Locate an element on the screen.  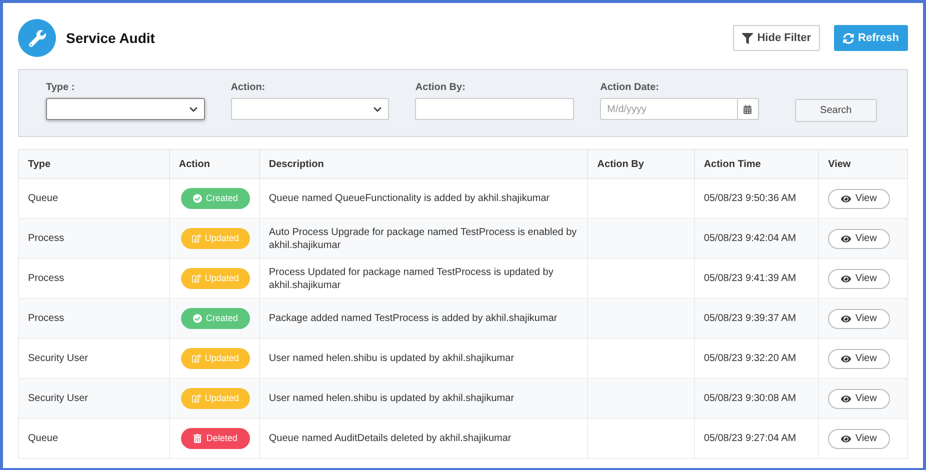
type-cell: Queue is located at coordinates (94, 438).